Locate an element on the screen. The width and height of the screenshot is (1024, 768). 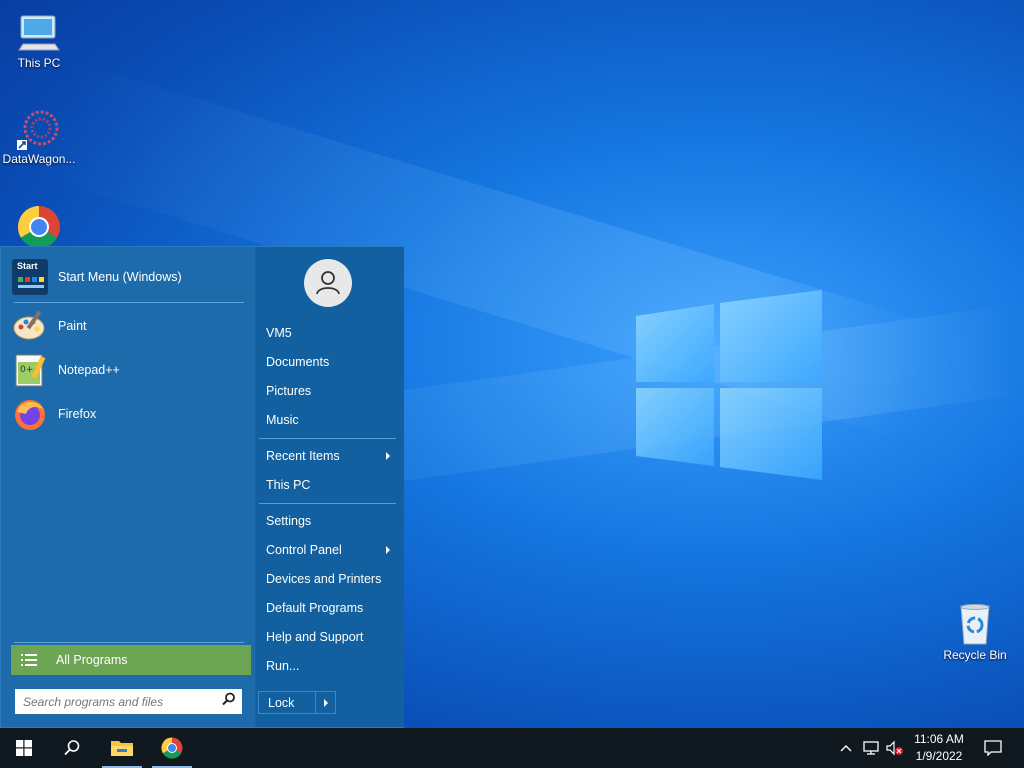
menu-item-this-pc: This PC is located at coordinates (331, 485).